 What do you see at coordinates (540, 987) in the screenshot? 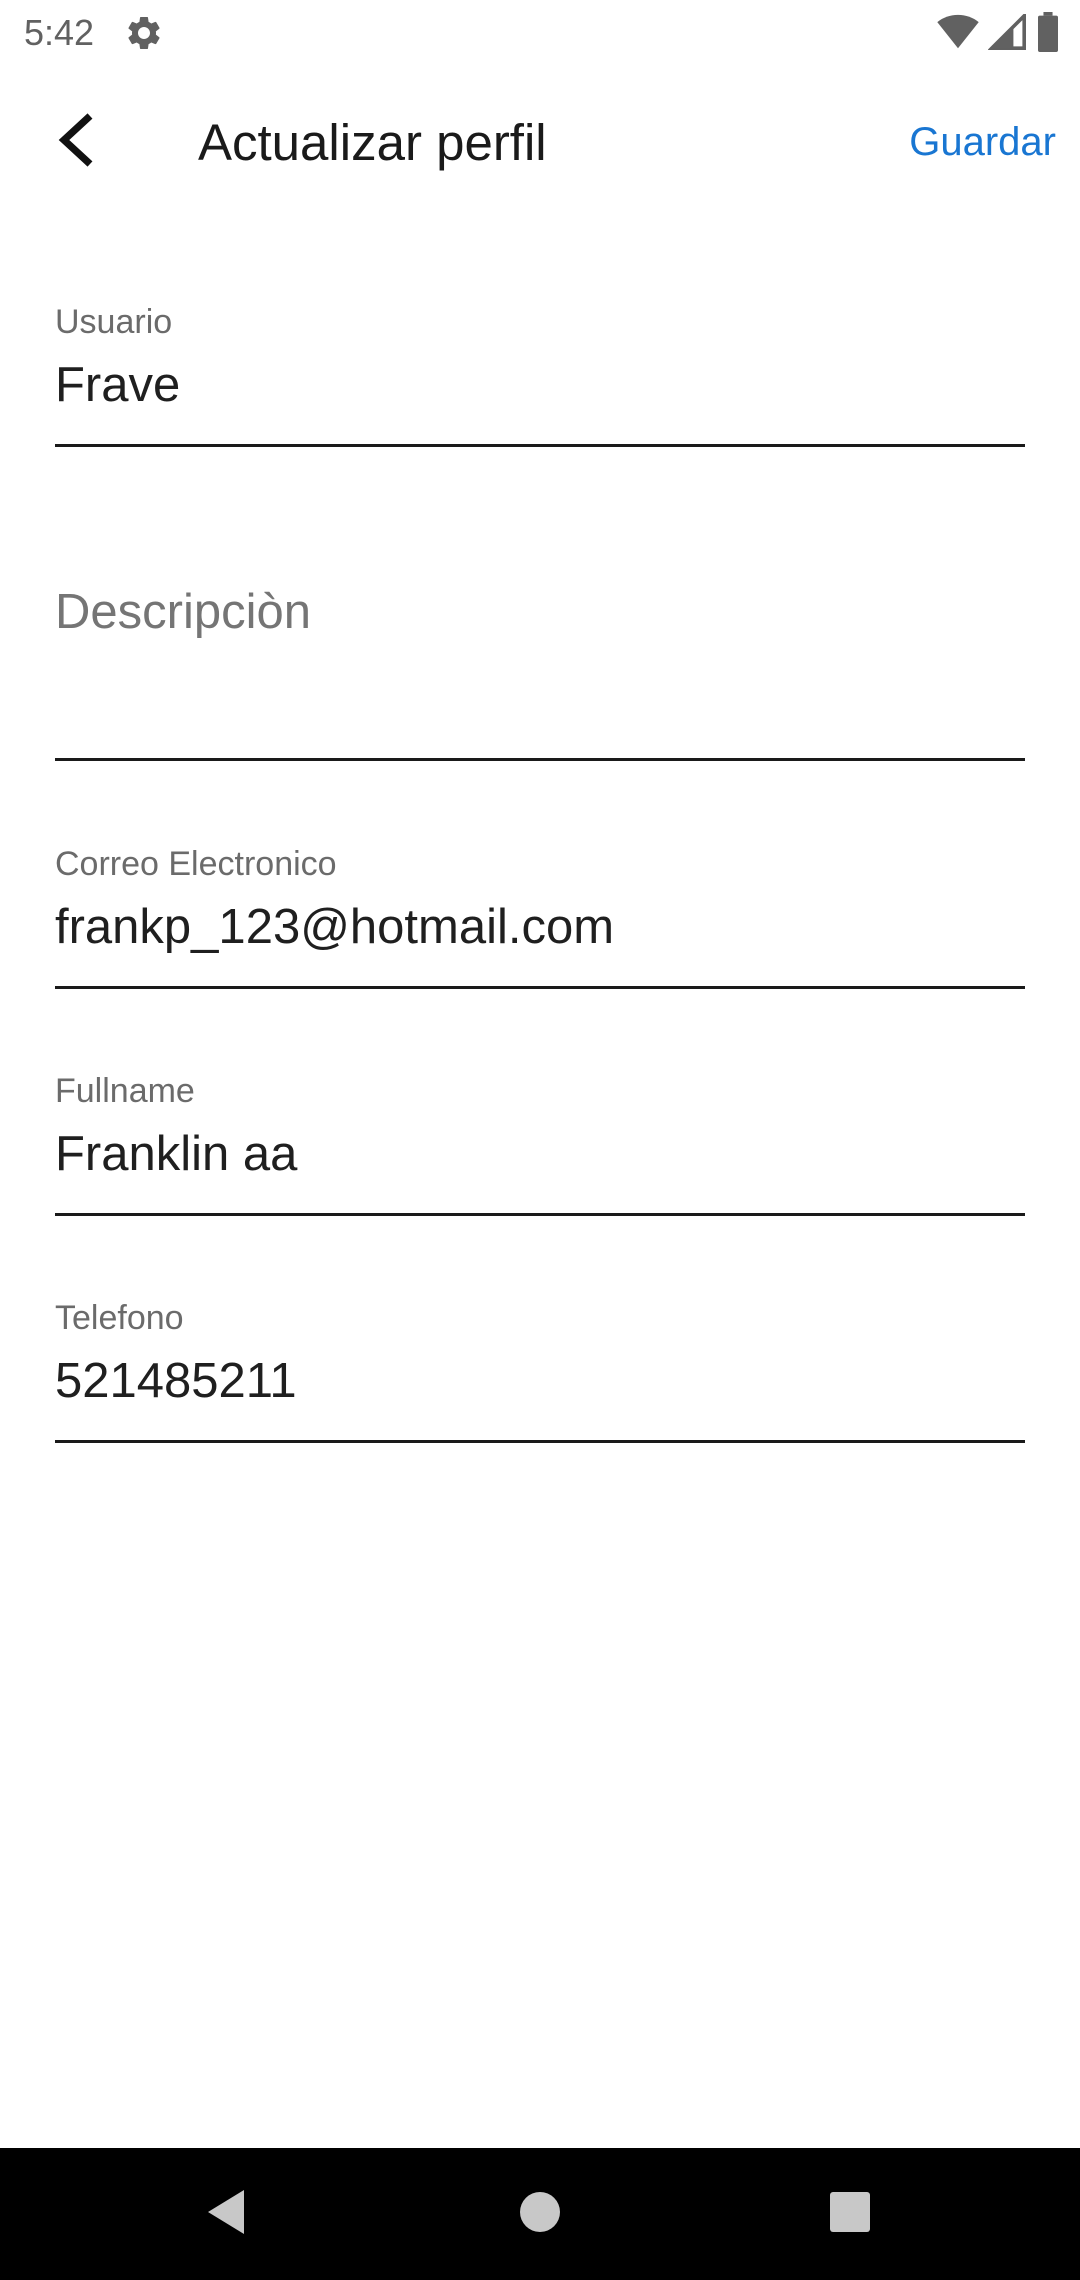
I see `email-underline` at bounding box center [540, 987].